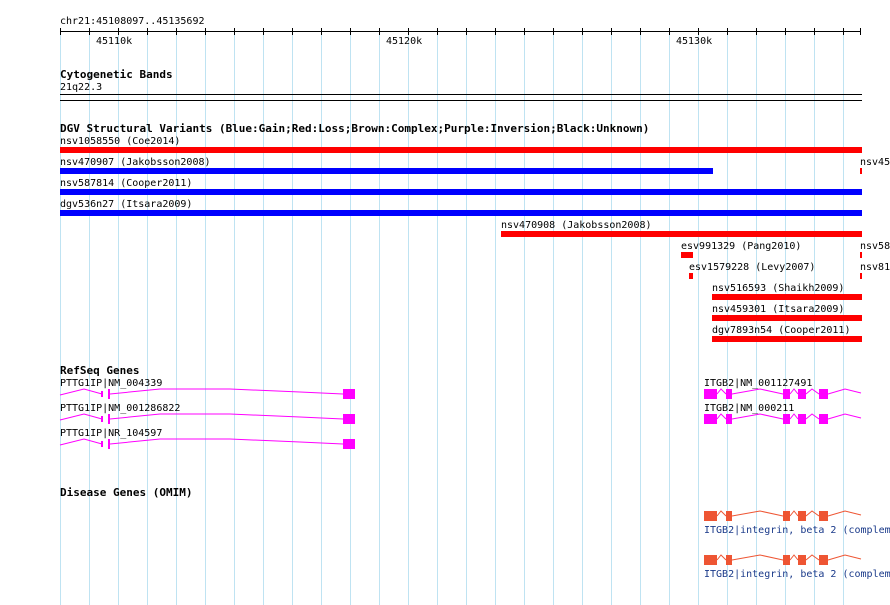 The height and width of the screenshot is (605, 890). What do you see at coordinates (81, 87) in the screenshot?
I see `cytoband-label: 21q22.3` at bounding box center [81, 87].